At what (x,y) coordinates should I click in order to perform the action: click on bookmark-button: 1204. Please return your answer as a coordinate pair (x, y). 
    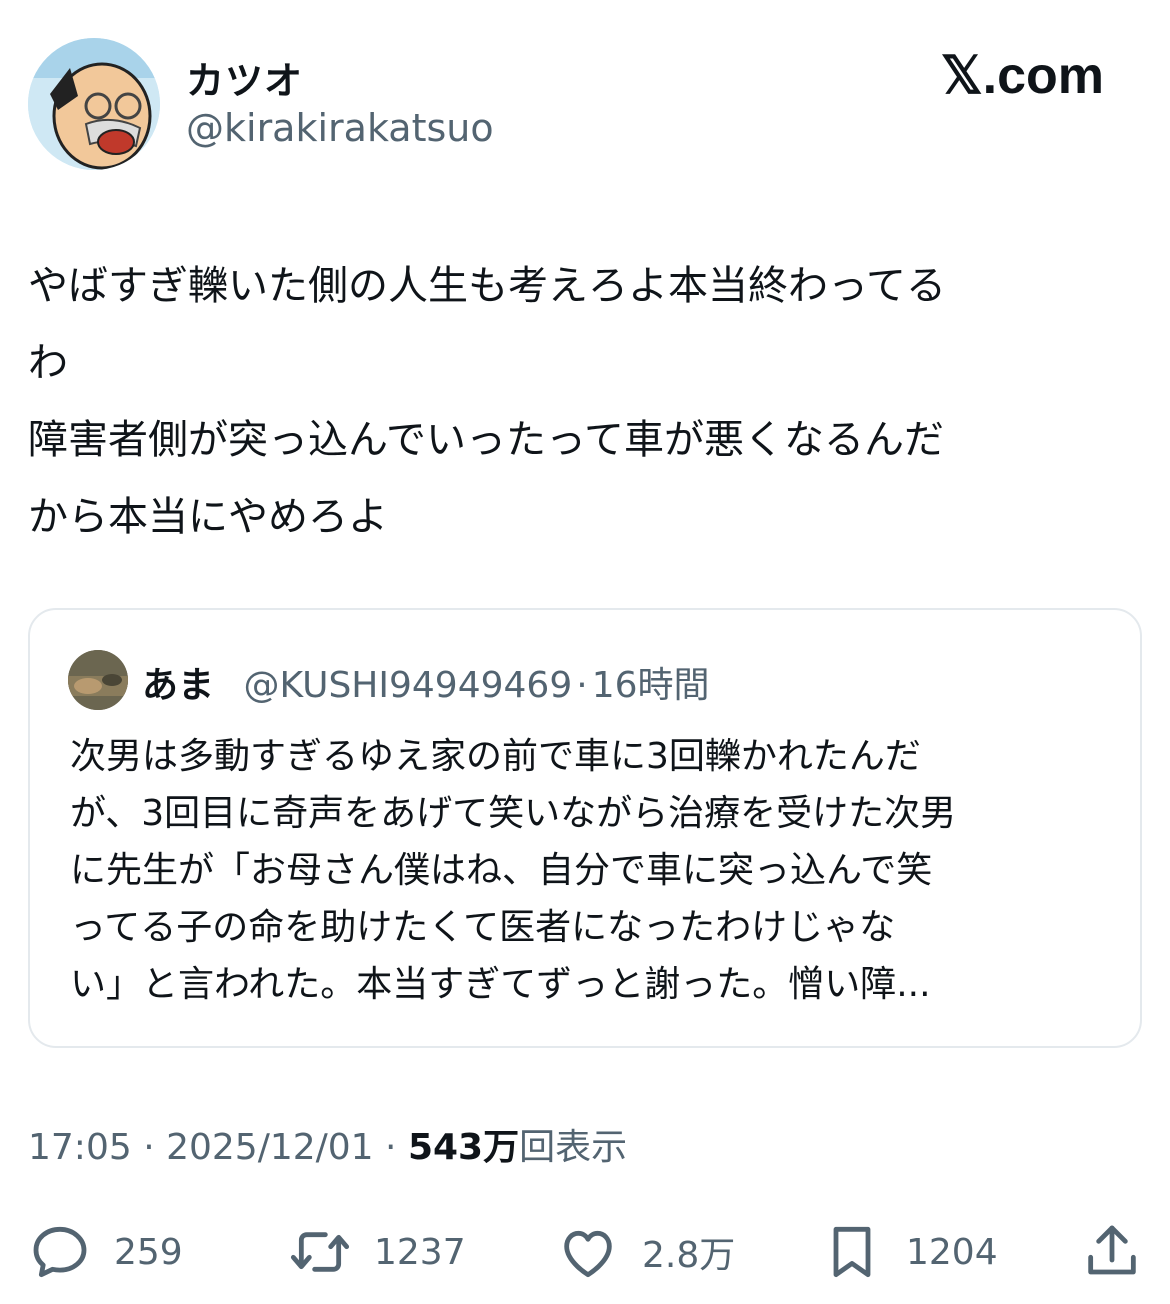
    Looking at the image, I should click on (909, 1252).